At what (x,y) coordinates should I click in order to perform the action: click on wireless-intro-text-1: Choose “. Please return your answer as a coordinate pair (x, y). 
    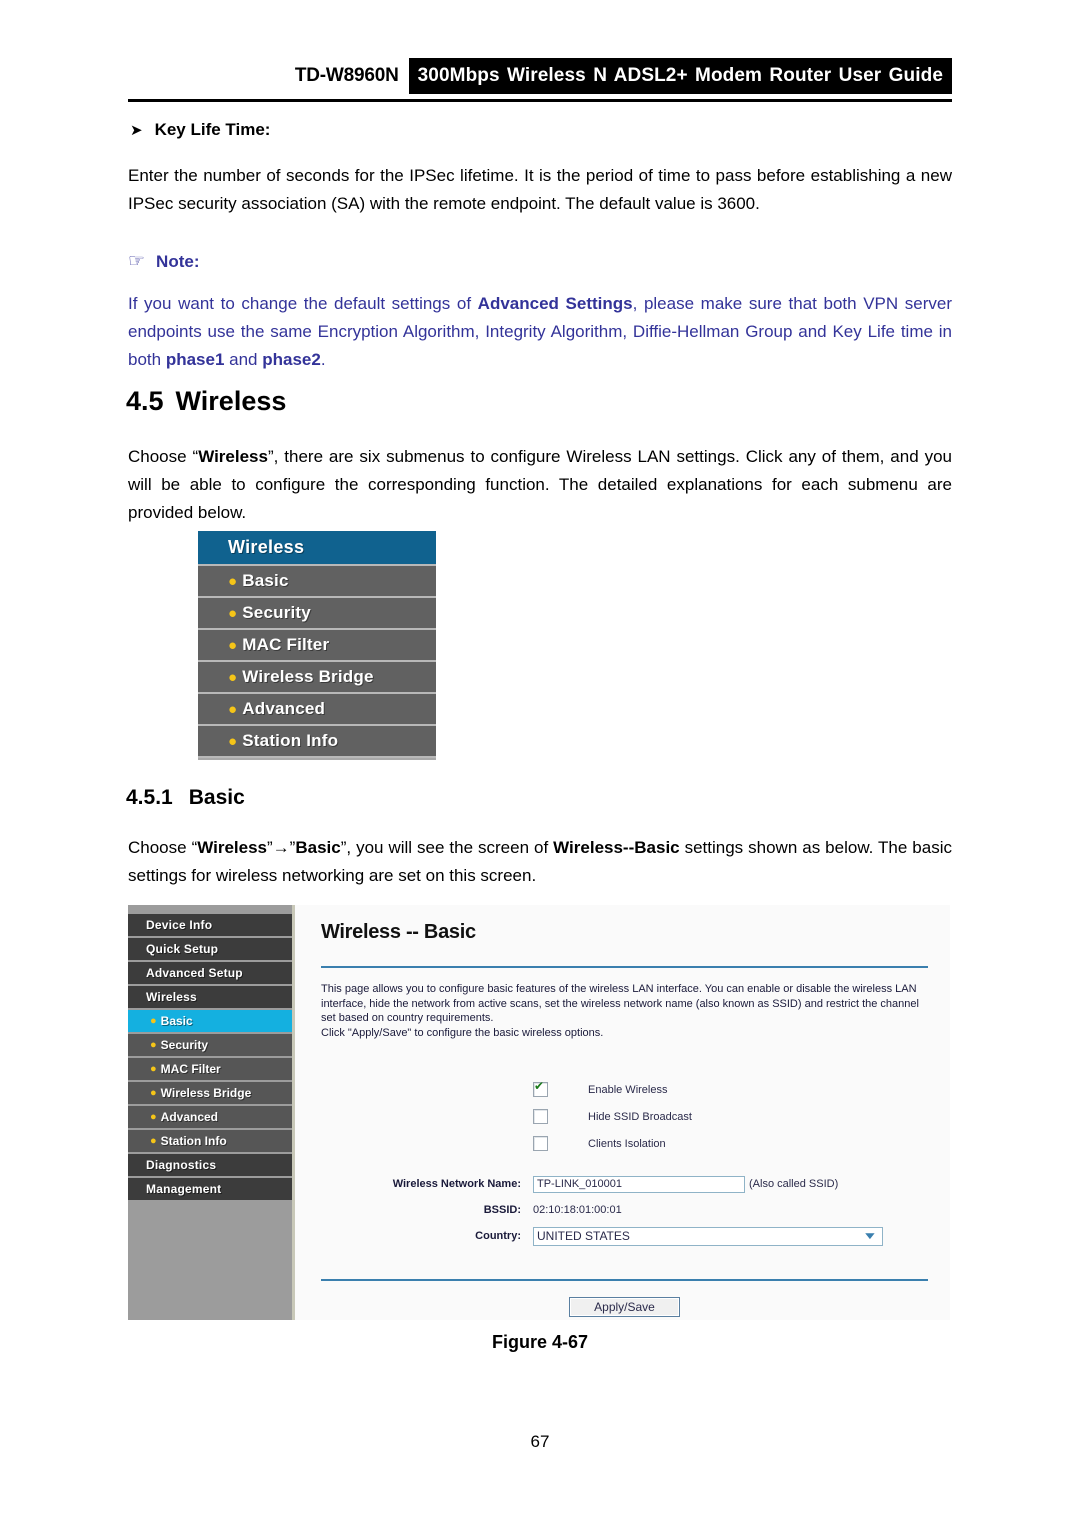
    Looking at the image, I should click on (163, 456).